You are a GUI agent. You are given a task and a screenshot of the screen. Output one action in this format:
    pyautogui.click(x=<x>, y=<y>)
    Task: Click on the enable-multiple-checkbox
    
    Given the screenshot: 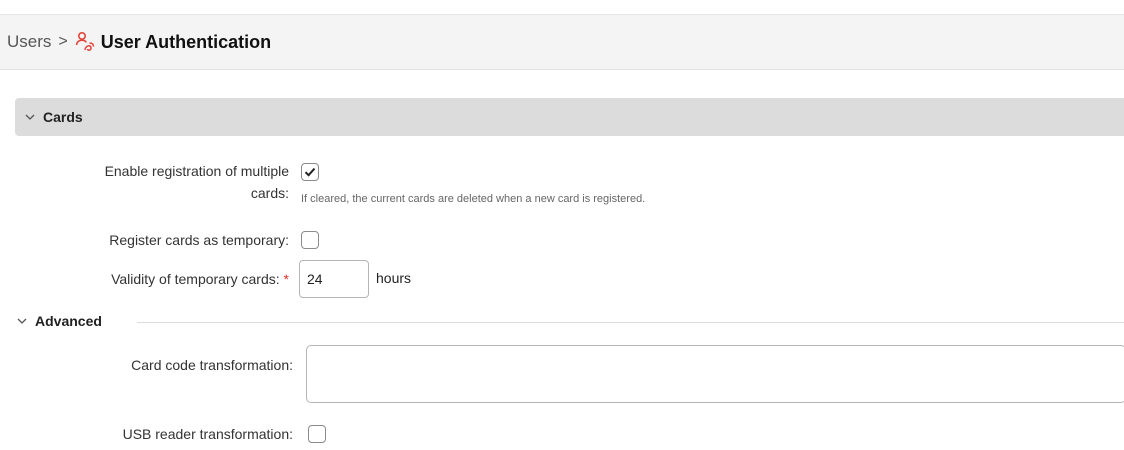 What is the action you would take?
    pyautogui.click(x=310, y=172)
    